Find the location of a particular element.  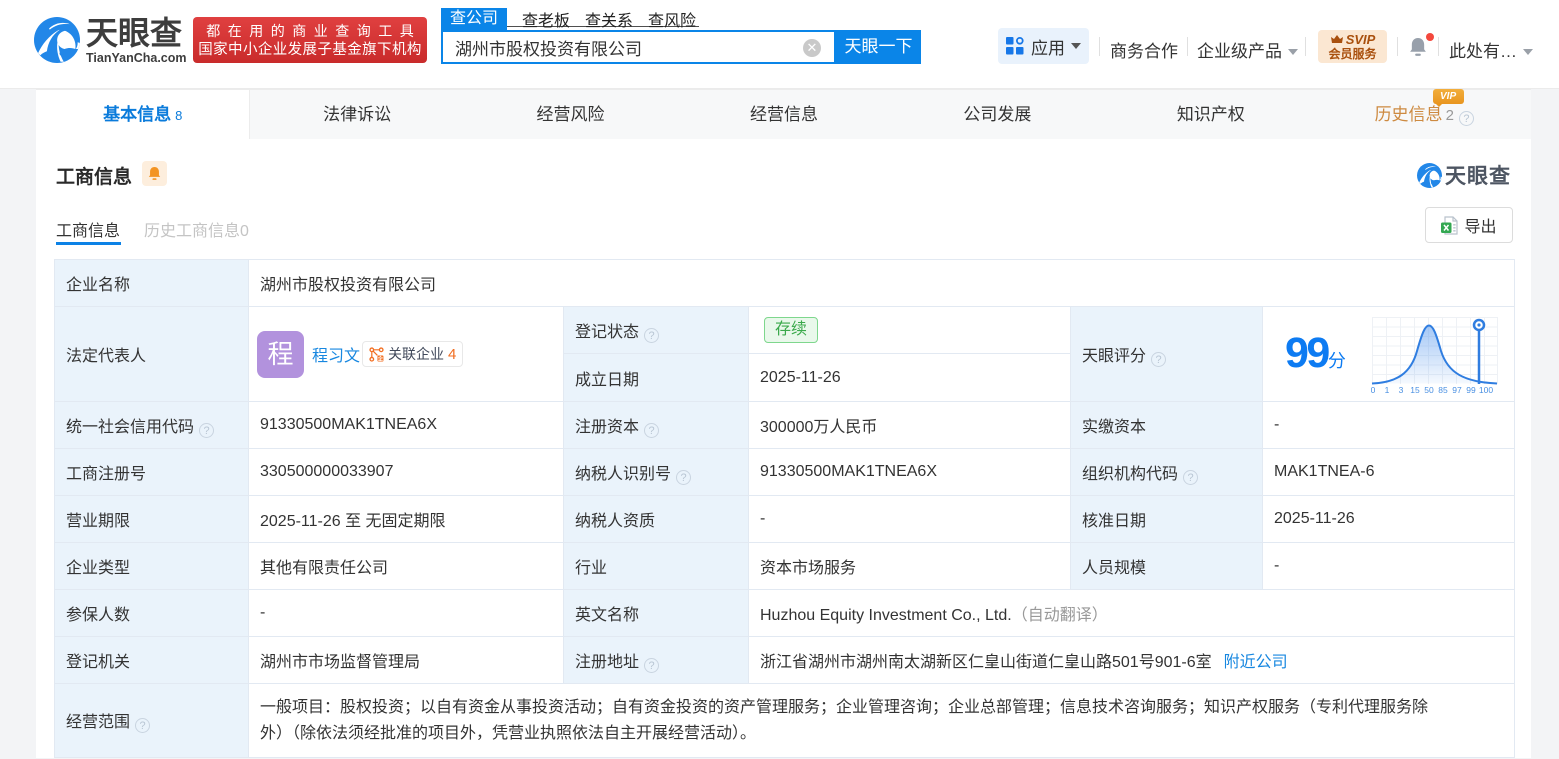

svg-text: 50 is located at coordinates (1429, 390).